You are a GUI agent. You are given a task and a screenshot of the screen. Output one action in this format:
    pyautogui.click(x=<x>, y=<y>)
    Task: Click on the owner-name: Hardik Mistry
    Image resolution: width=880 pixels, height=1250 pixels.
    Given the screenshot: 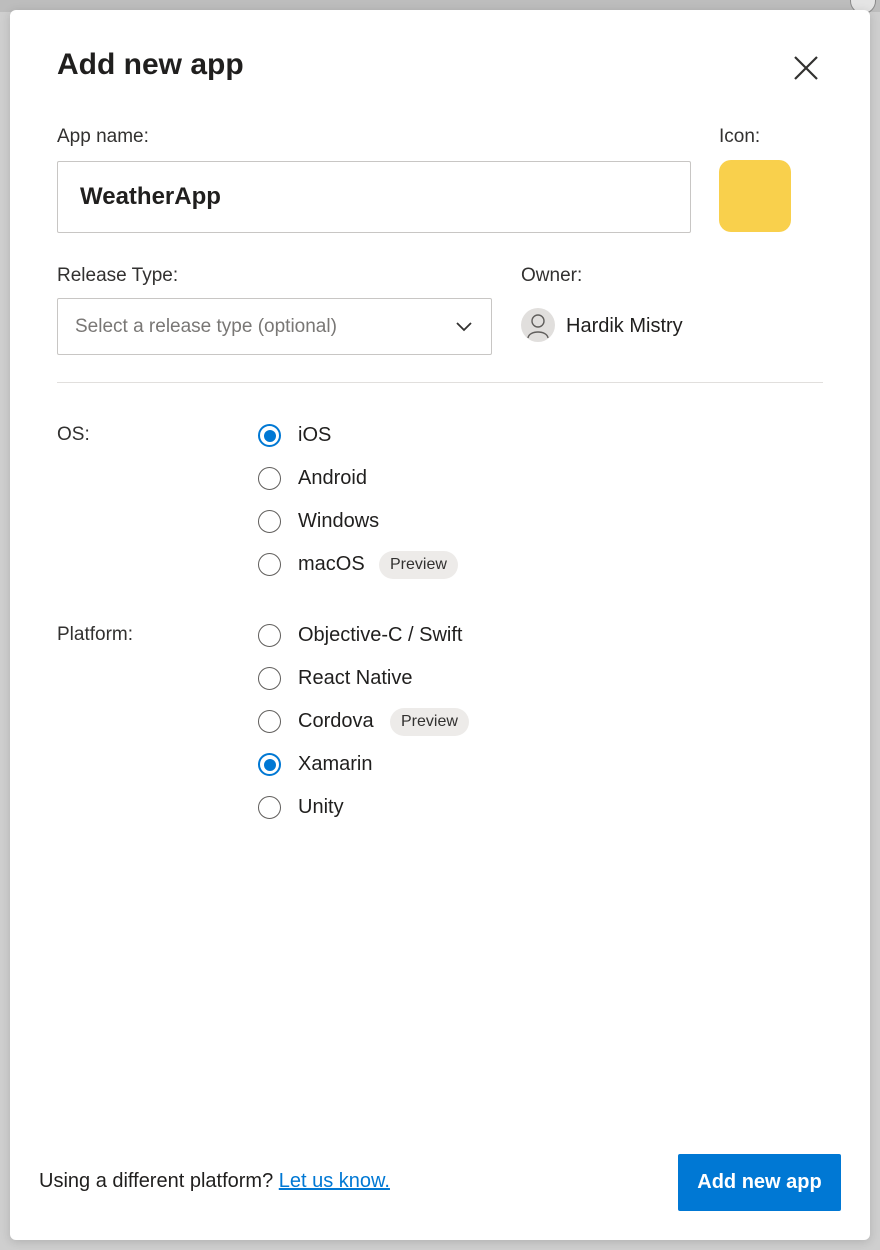 What is the action you would take?
    pyautogui.click(x=624, y=326)
    